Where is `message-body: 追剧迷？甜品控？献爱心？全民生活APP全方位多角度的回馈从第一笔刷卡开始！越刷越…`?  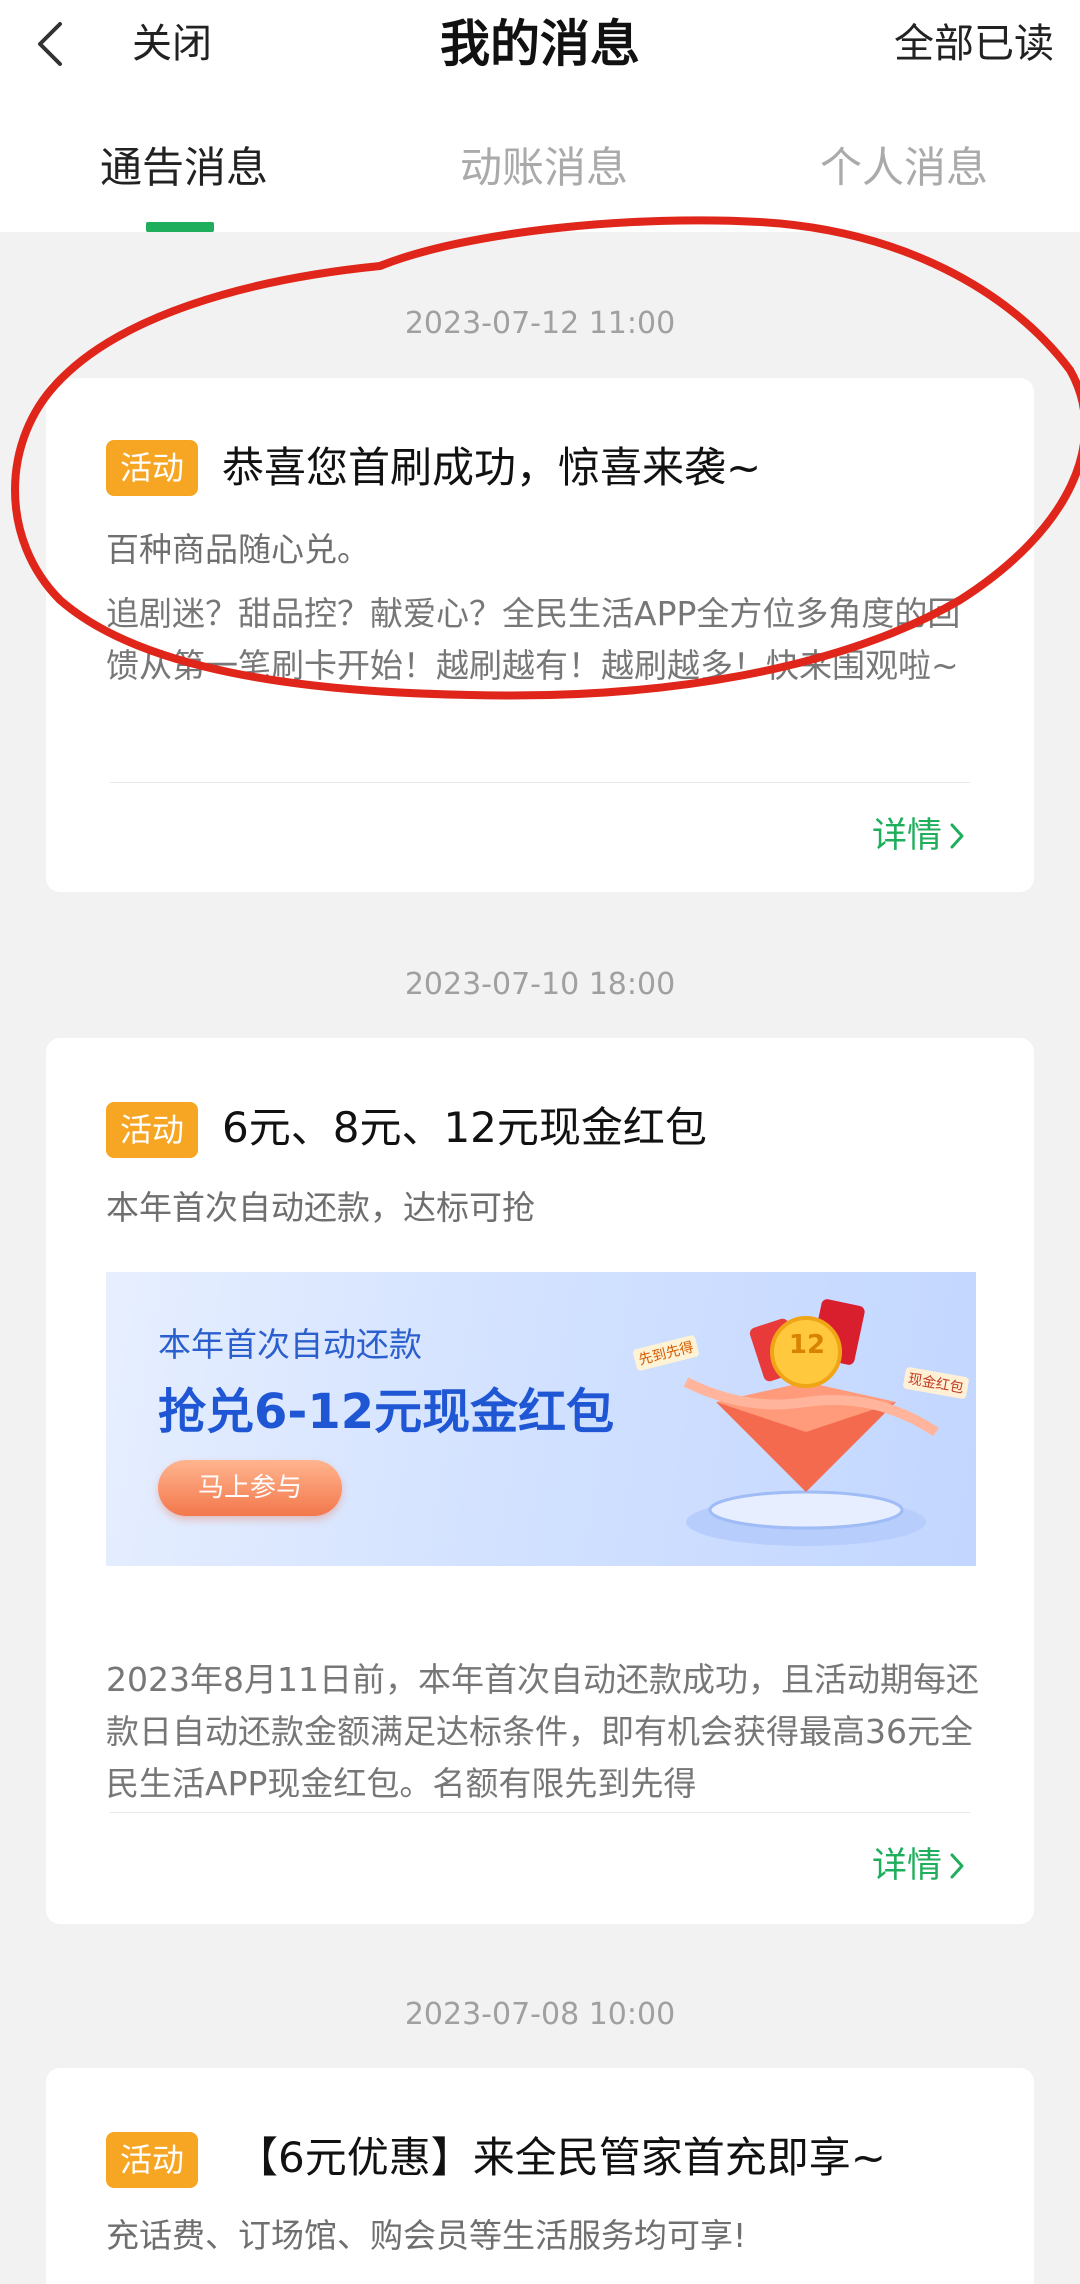 message-body: 追剧迷？甜品控？献爱心？全民生活APP全方位多角度的回馈从第一笔刷卡开始！越刷越… is located at coordinates (533, 639).